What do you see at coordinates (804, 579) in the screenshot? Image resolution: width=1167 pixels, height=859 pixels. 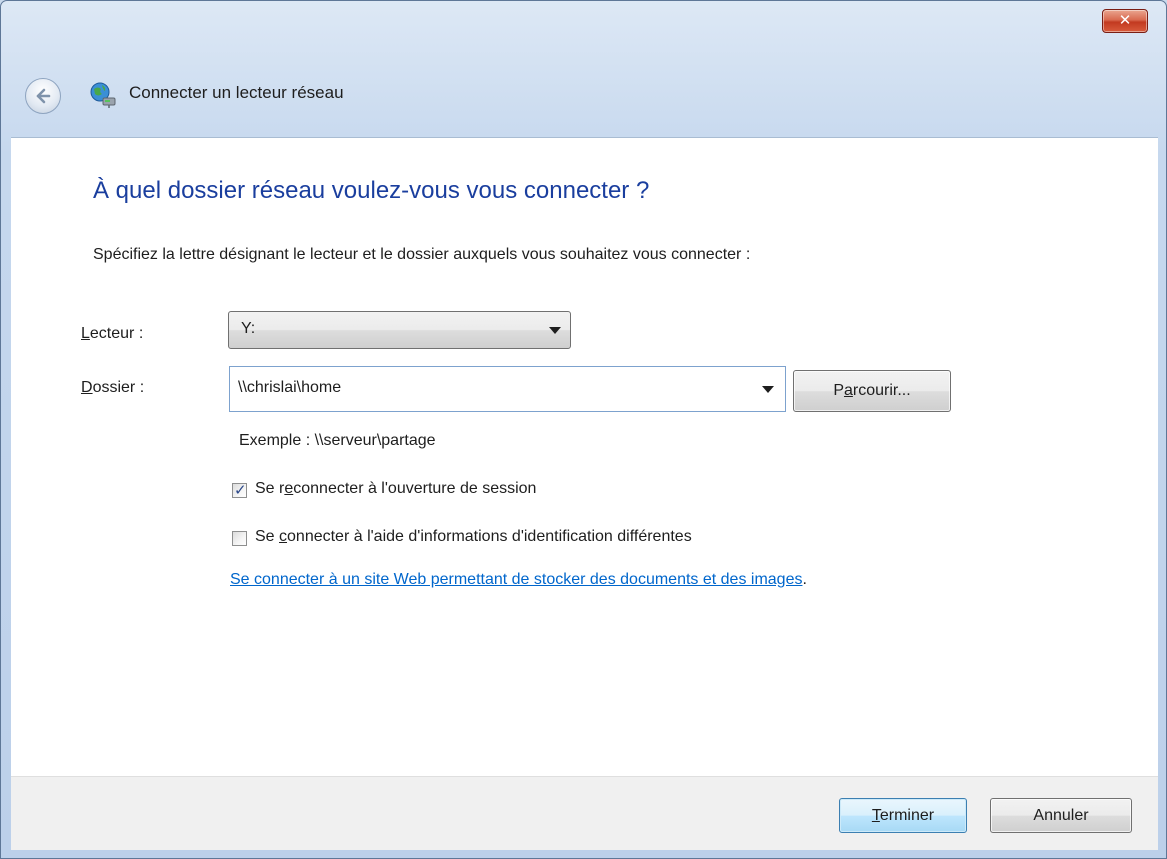 I see `link-suffix: .` at bounding box center [804, 579].